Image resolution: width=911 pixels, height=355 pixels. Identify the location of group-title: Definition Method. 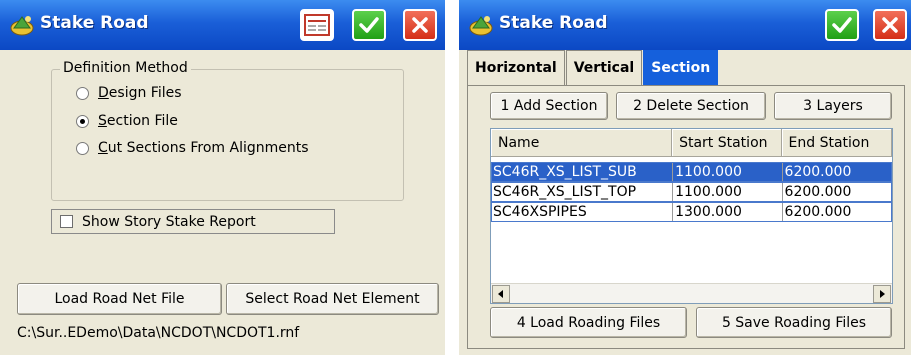
(125, 68).